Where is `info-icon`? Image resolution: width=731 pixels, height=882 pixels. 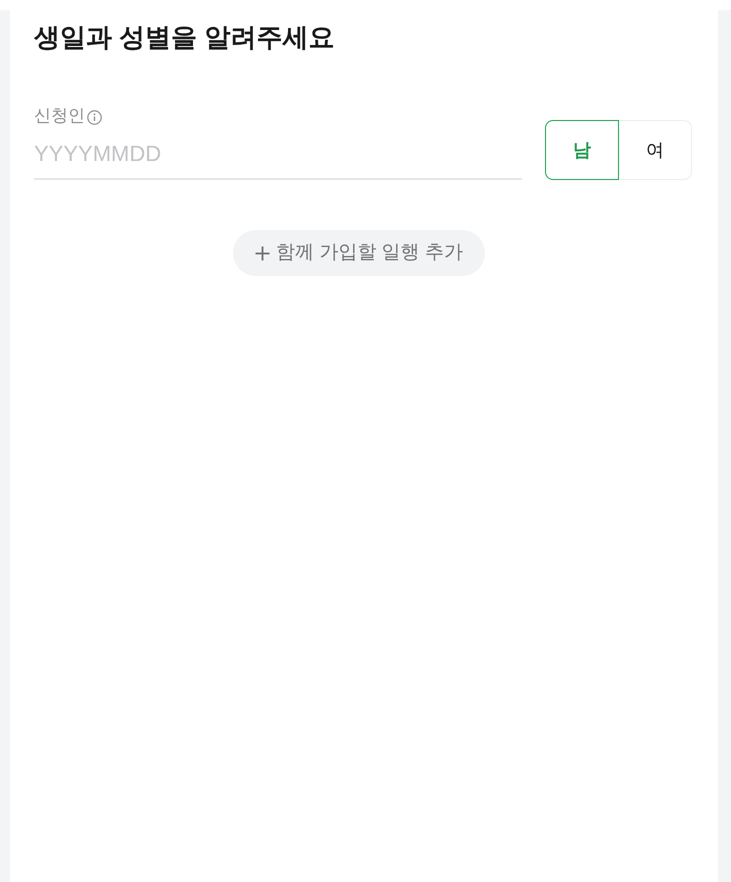 info-icon is located at coordinates (94, 117).